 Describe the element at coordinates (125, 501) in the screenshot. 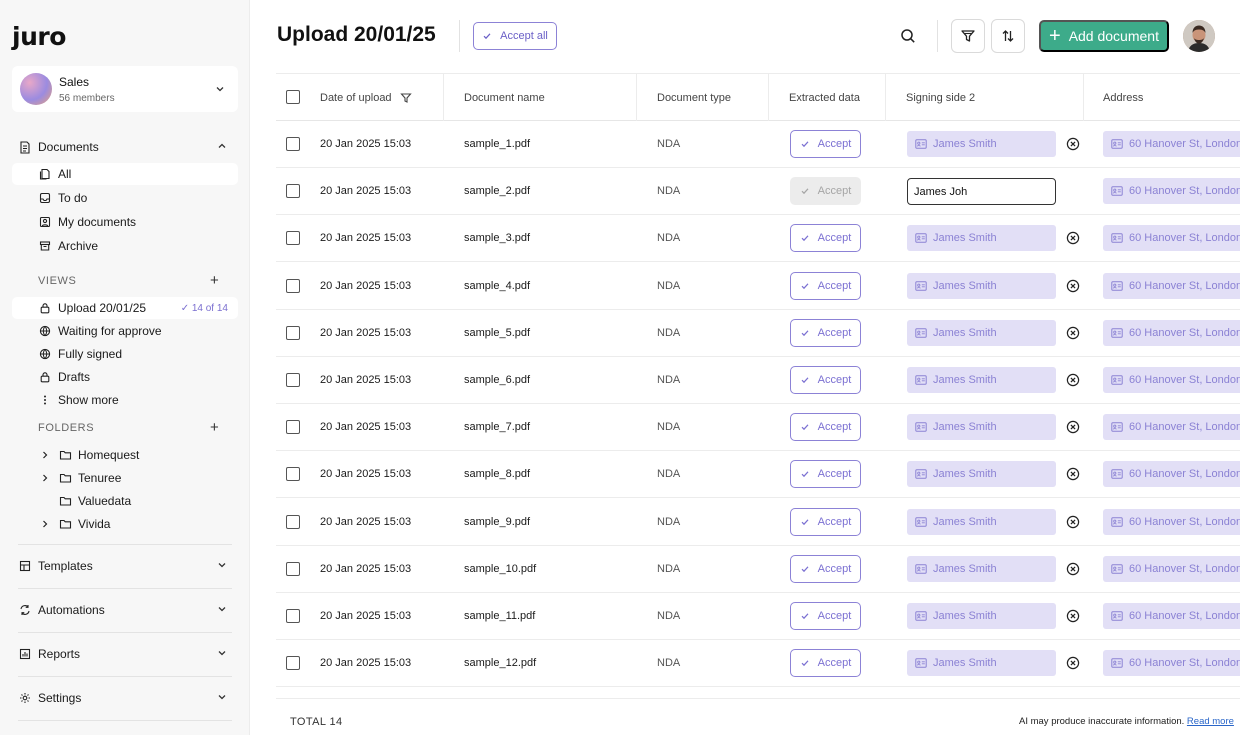

I see `folder-valuedata: Valuedata` at that location.